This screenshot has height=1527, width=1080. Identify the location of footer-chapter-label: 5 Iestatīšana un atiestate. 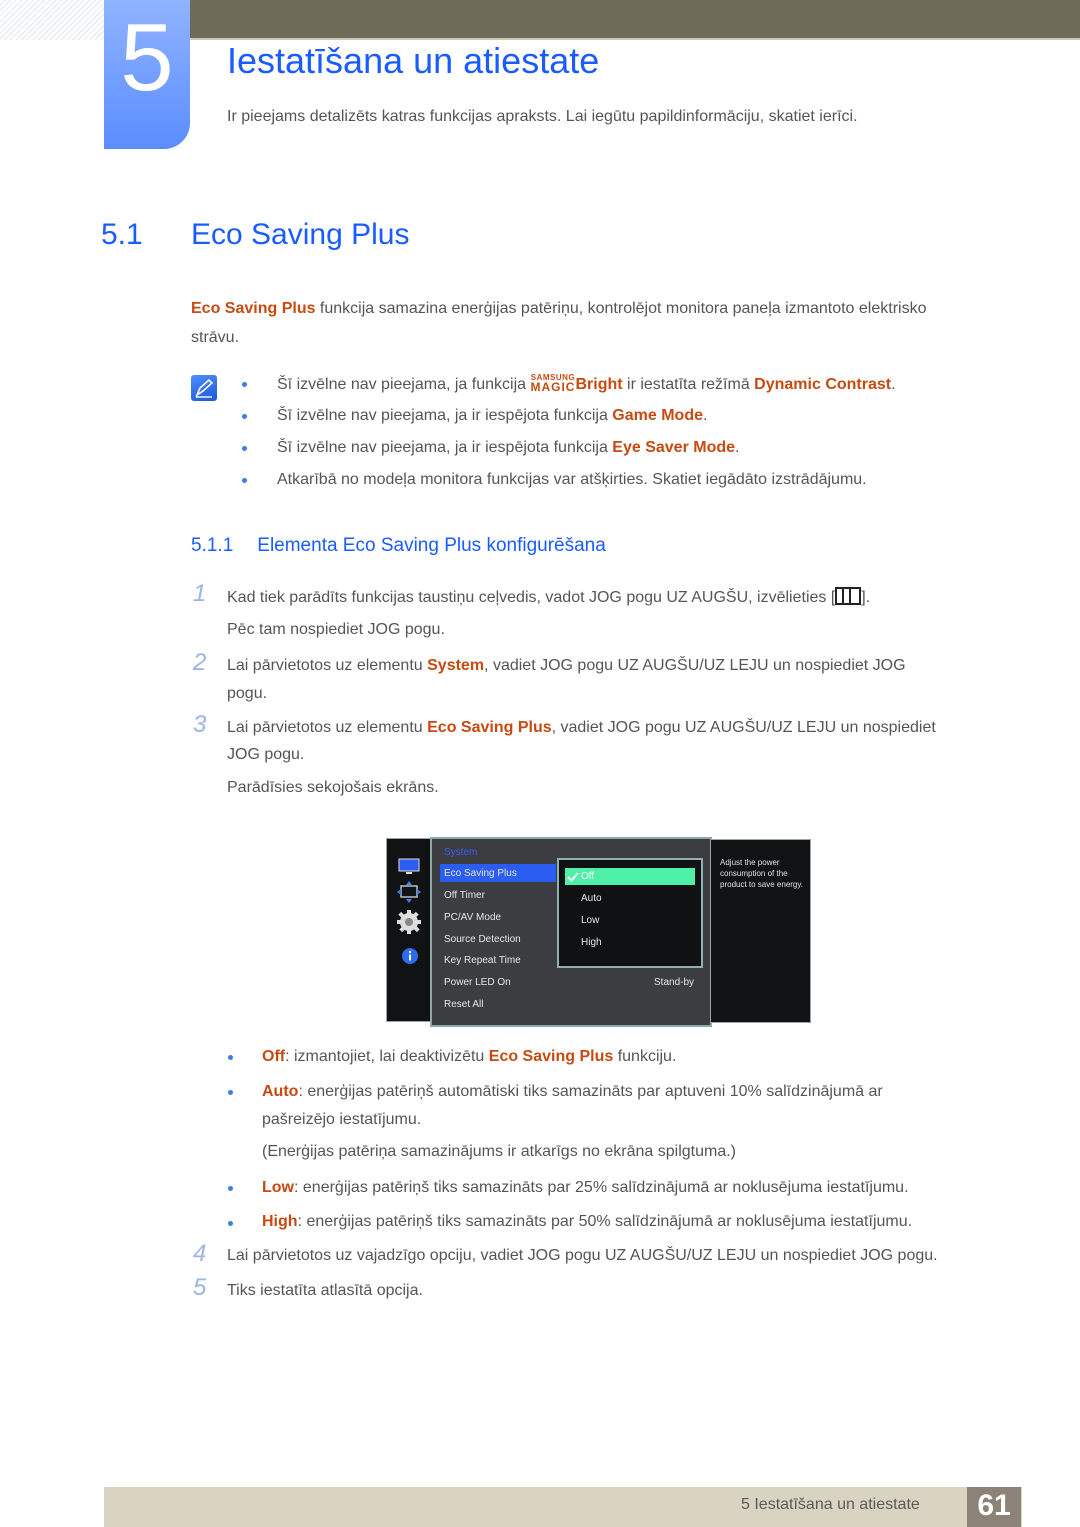
(830, 1504).